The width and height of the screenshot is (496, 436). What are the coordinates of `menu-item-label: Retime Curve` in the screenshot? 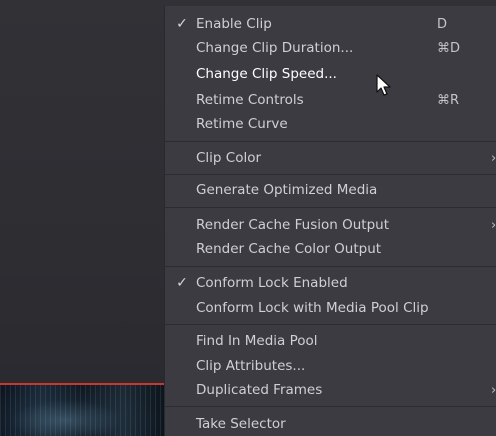 It's located at (242, 124).